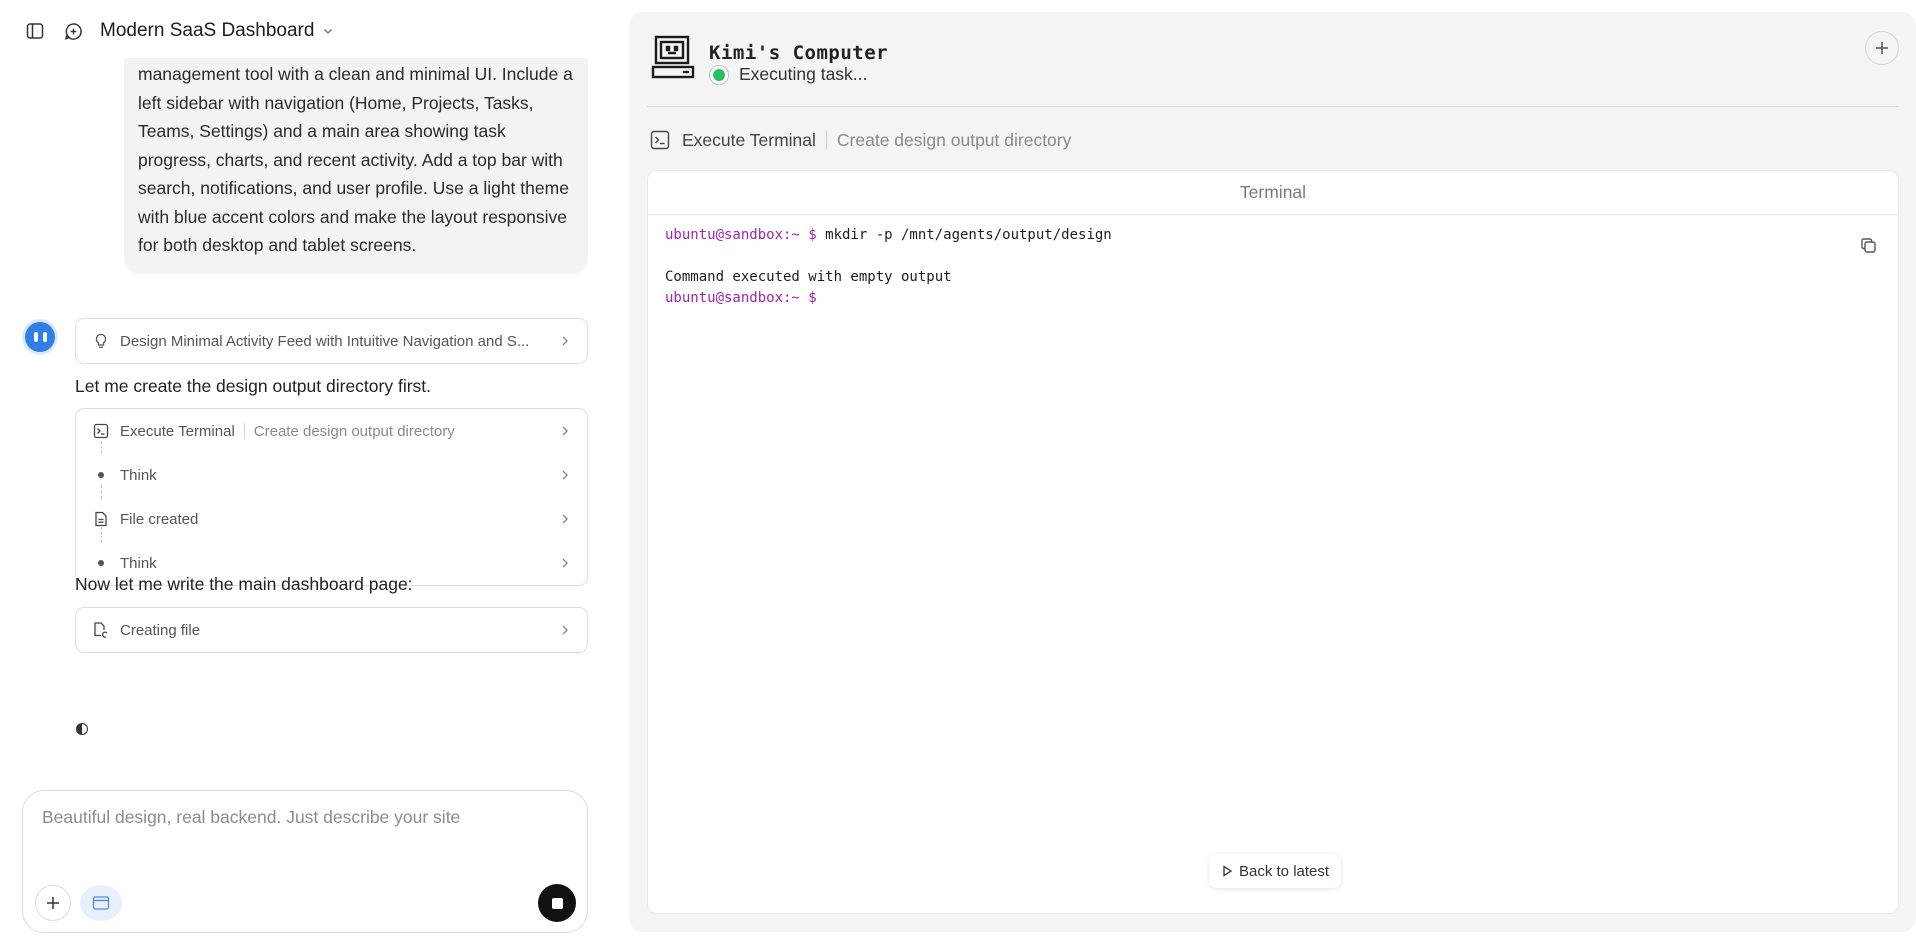 The height and width of the screenshot is (946, 1916). Describe the element at coordinates (82, 729) in the screenshot. I see `loading-indicator-icon` at that location.